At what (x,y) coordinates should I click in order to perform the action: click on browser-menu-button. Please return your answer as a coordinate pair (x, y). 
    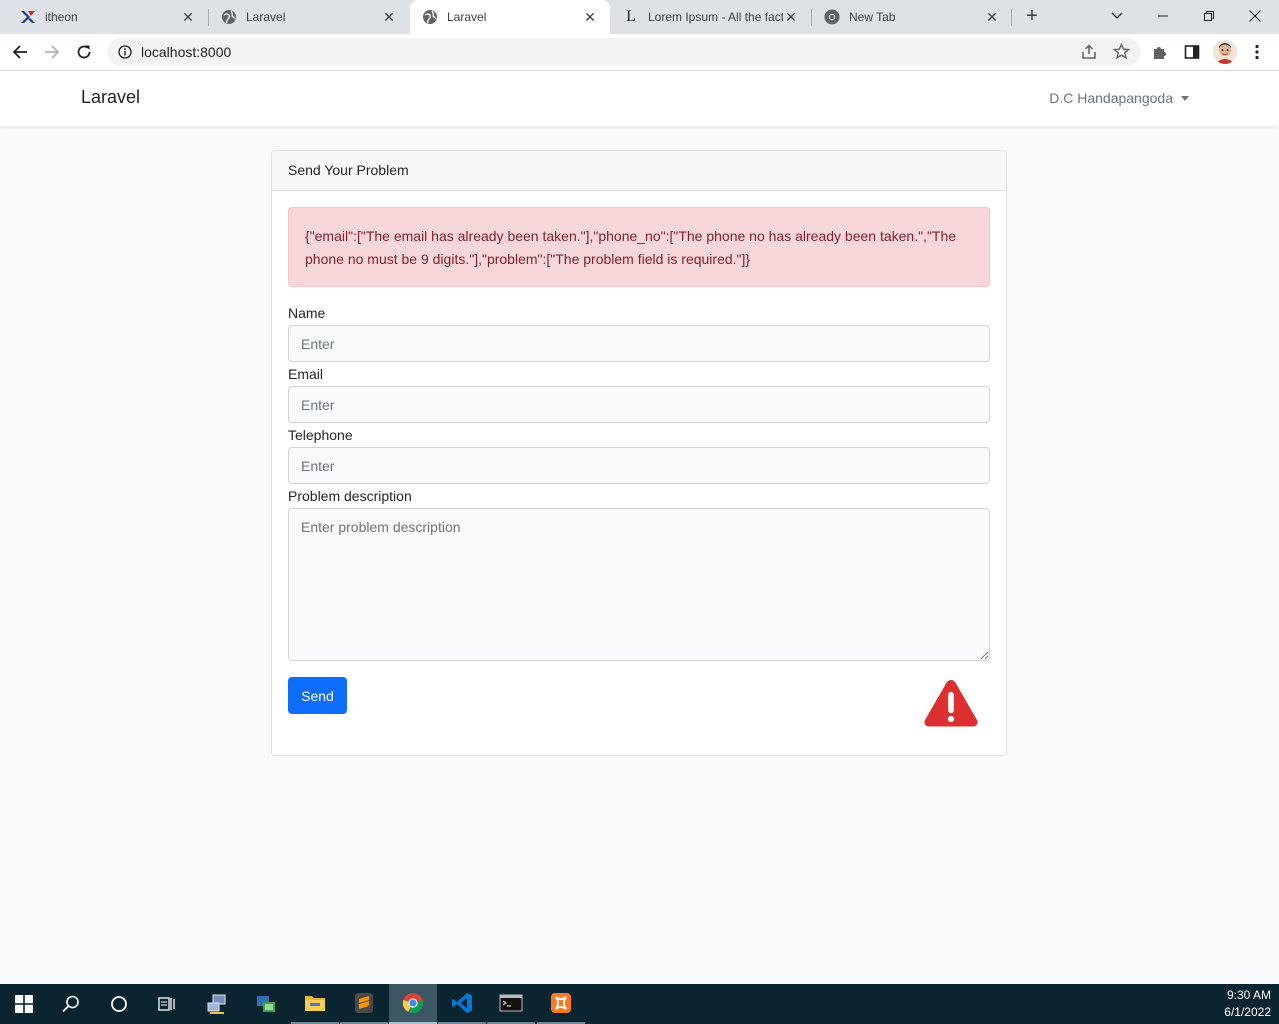
    Looking at the image, I should click on (1257, 52).